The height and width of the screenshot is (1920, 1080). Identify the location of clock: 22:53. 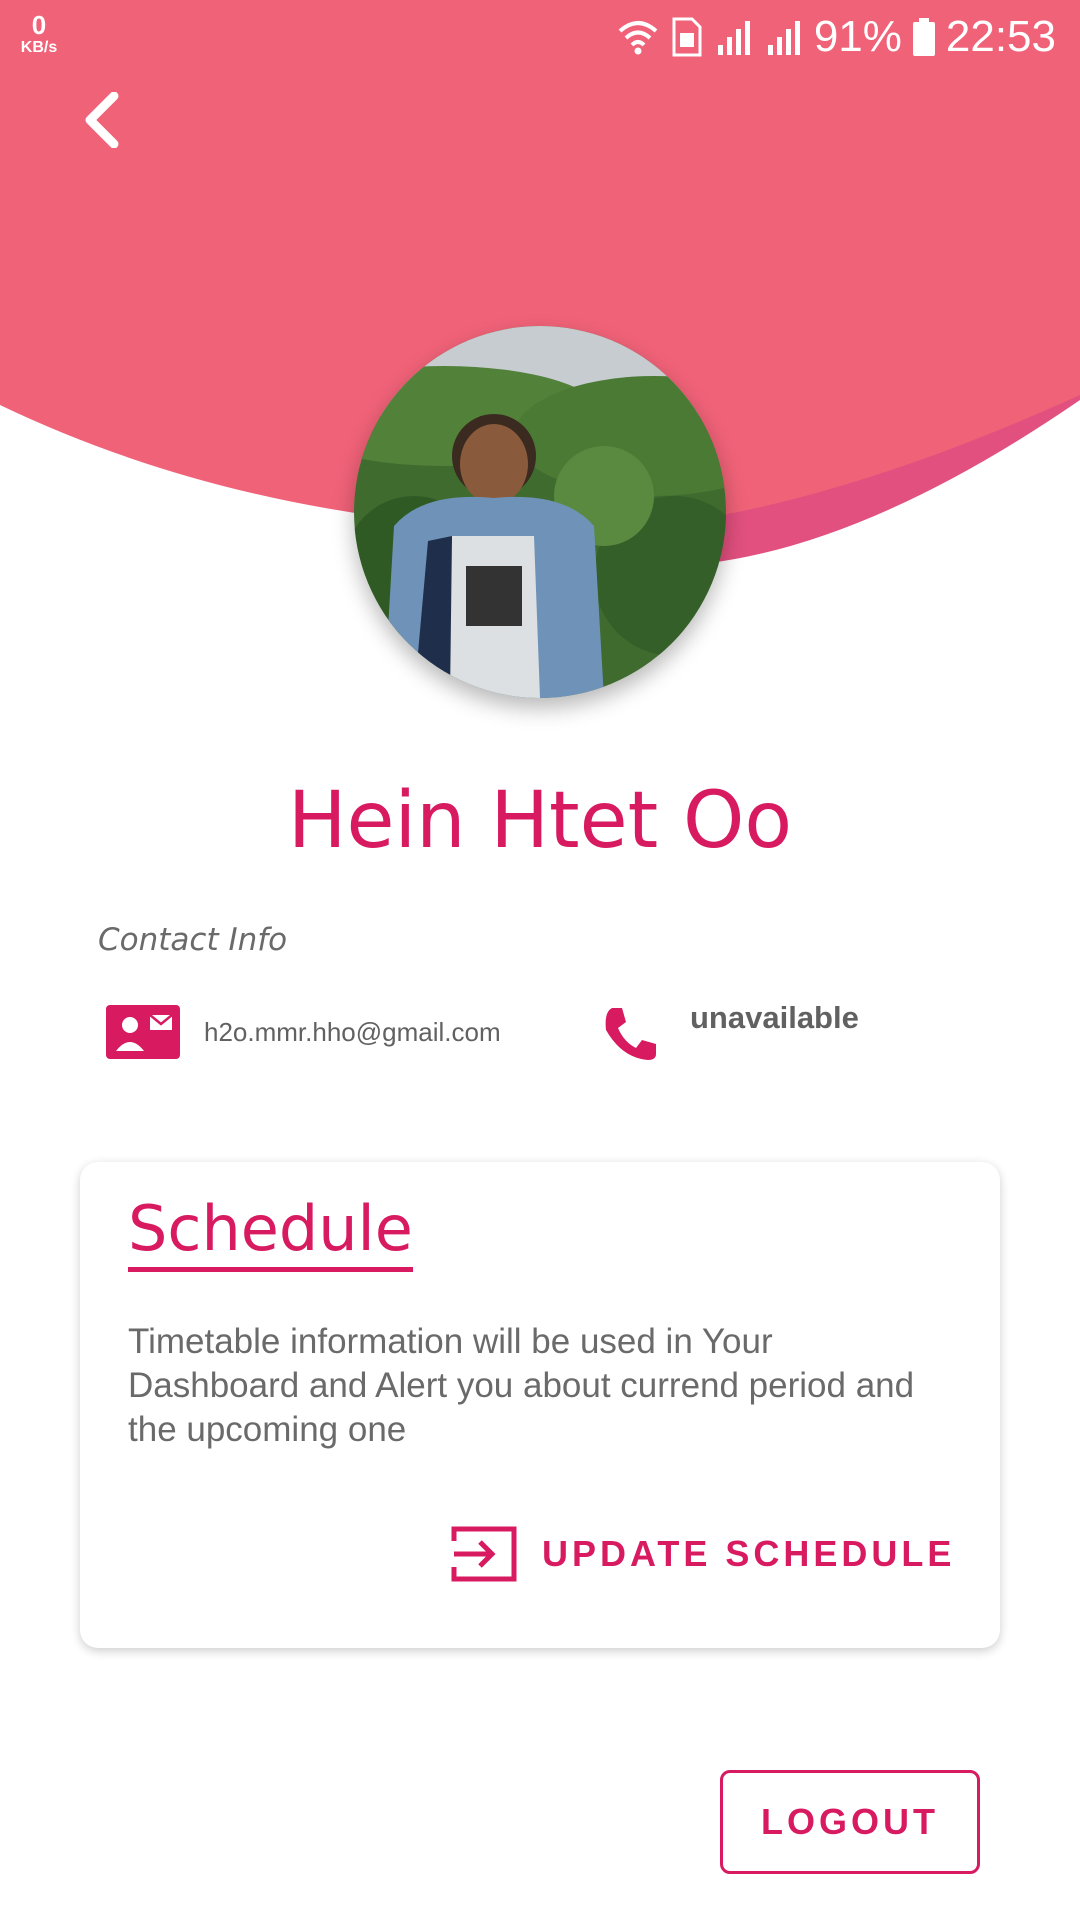
(1000, 36).